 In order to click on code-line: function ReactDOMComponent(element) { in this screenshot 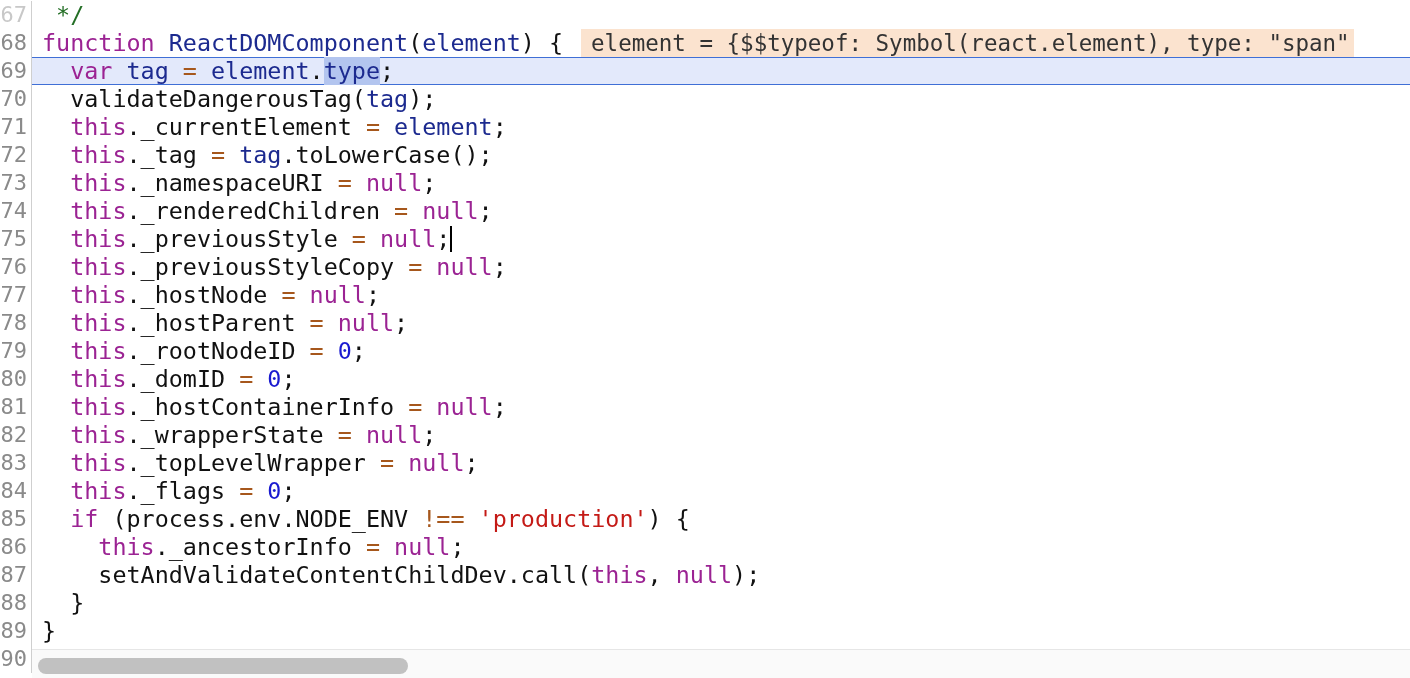, I will do `click(303, 43)`.